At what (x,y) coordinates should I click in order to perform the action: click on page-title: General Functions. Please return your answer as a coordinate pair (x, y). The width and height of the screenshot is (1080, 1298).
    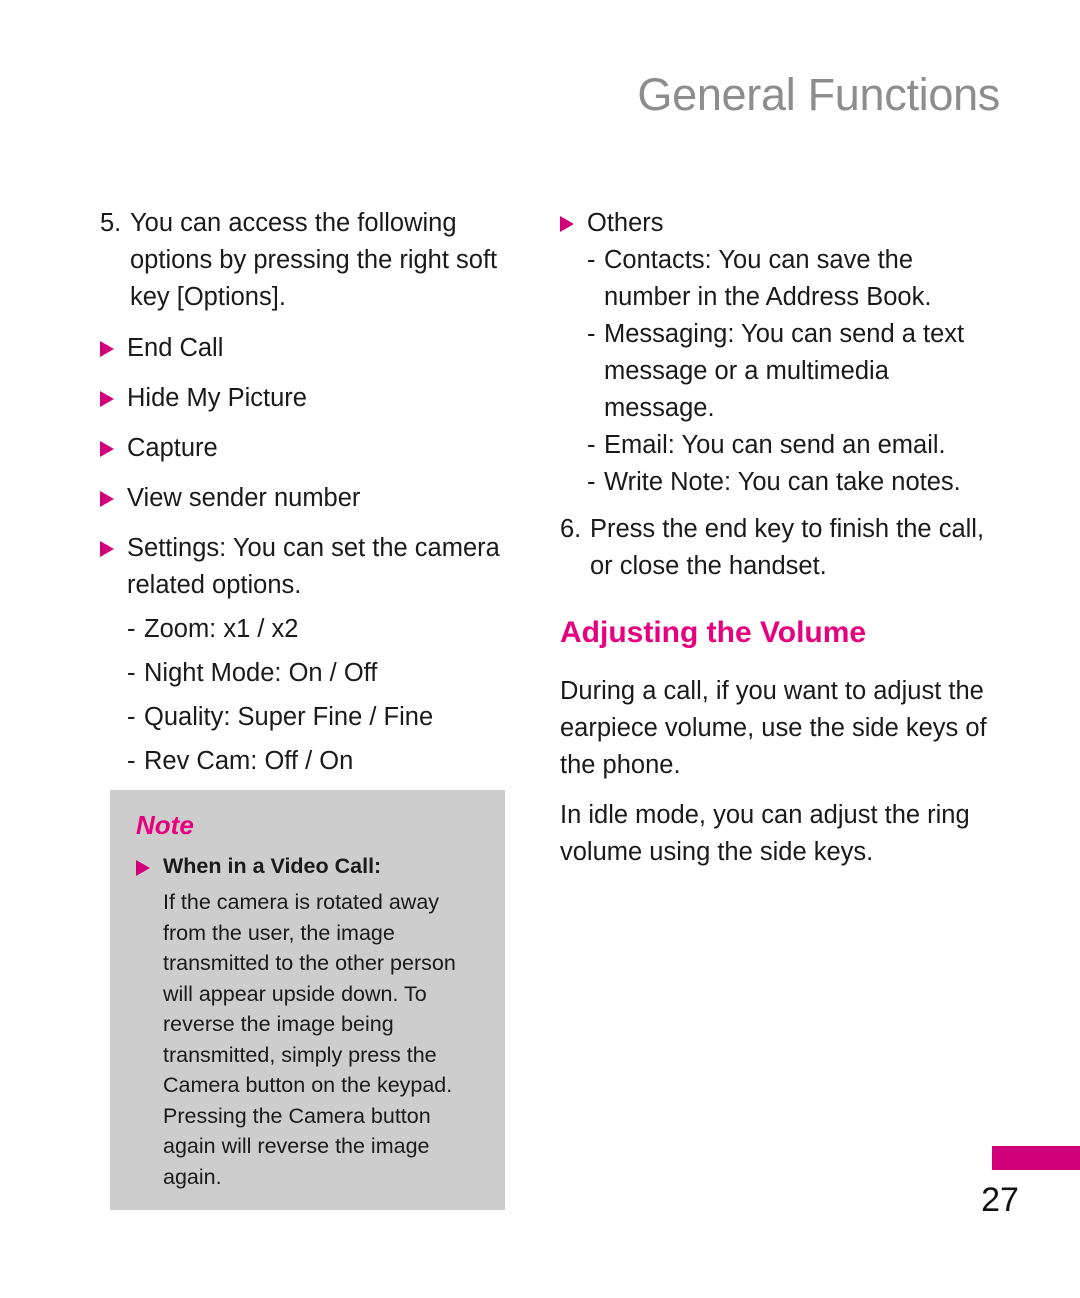
    Looking at the image, I should click on (818, 94).